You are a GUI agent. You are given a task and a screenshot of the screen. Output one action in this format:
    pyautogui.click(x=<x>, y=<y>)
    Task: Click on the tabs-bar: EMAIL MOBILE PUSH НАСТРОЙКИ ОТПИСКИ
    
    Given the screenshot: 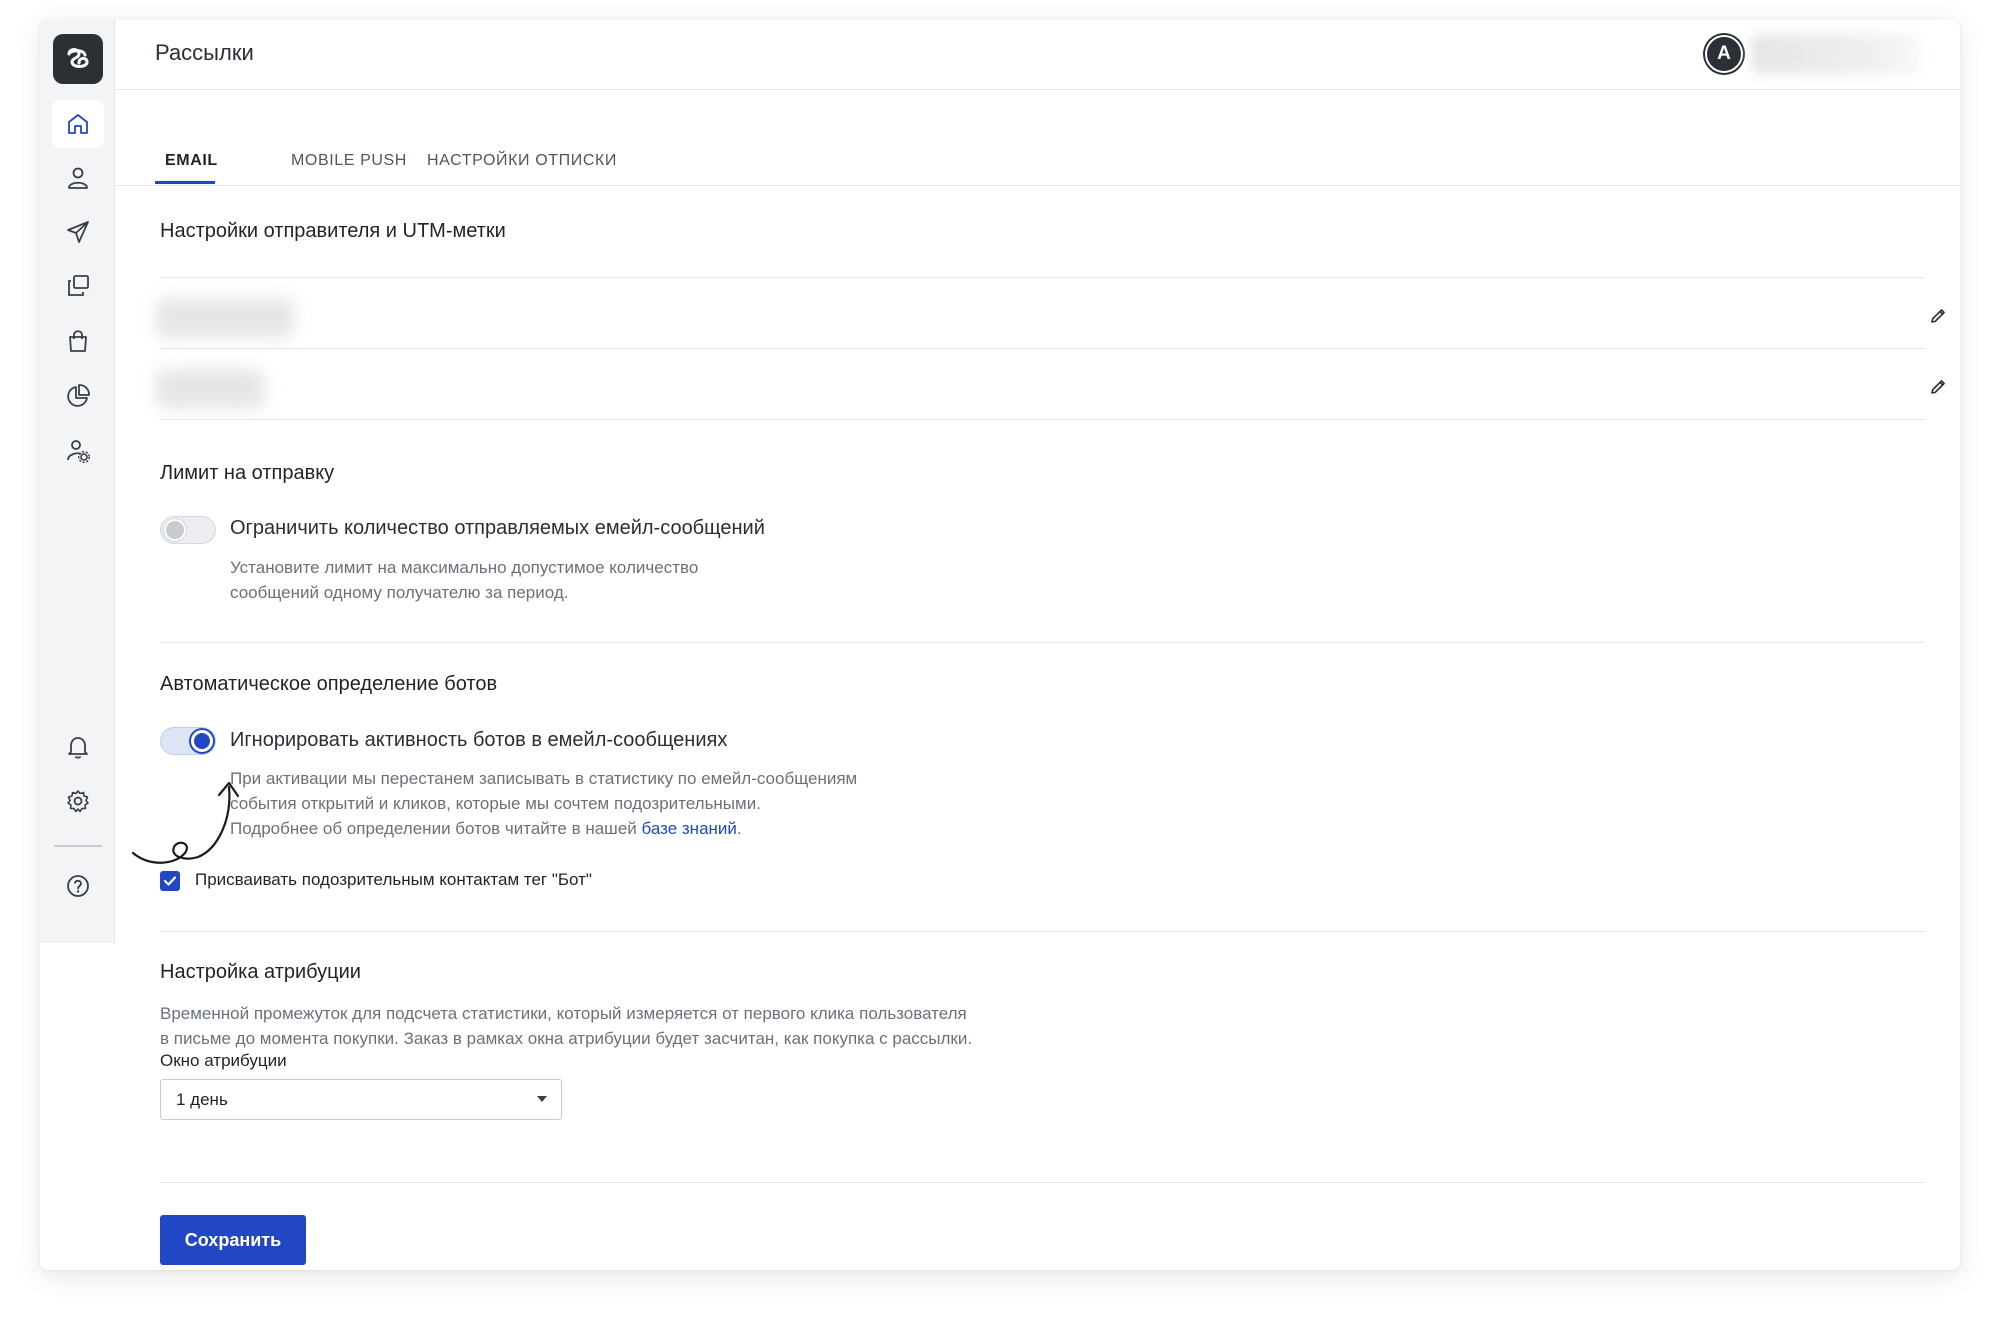 What is the action you would take?
    pyautogui.click(x=1037, y=138)
    